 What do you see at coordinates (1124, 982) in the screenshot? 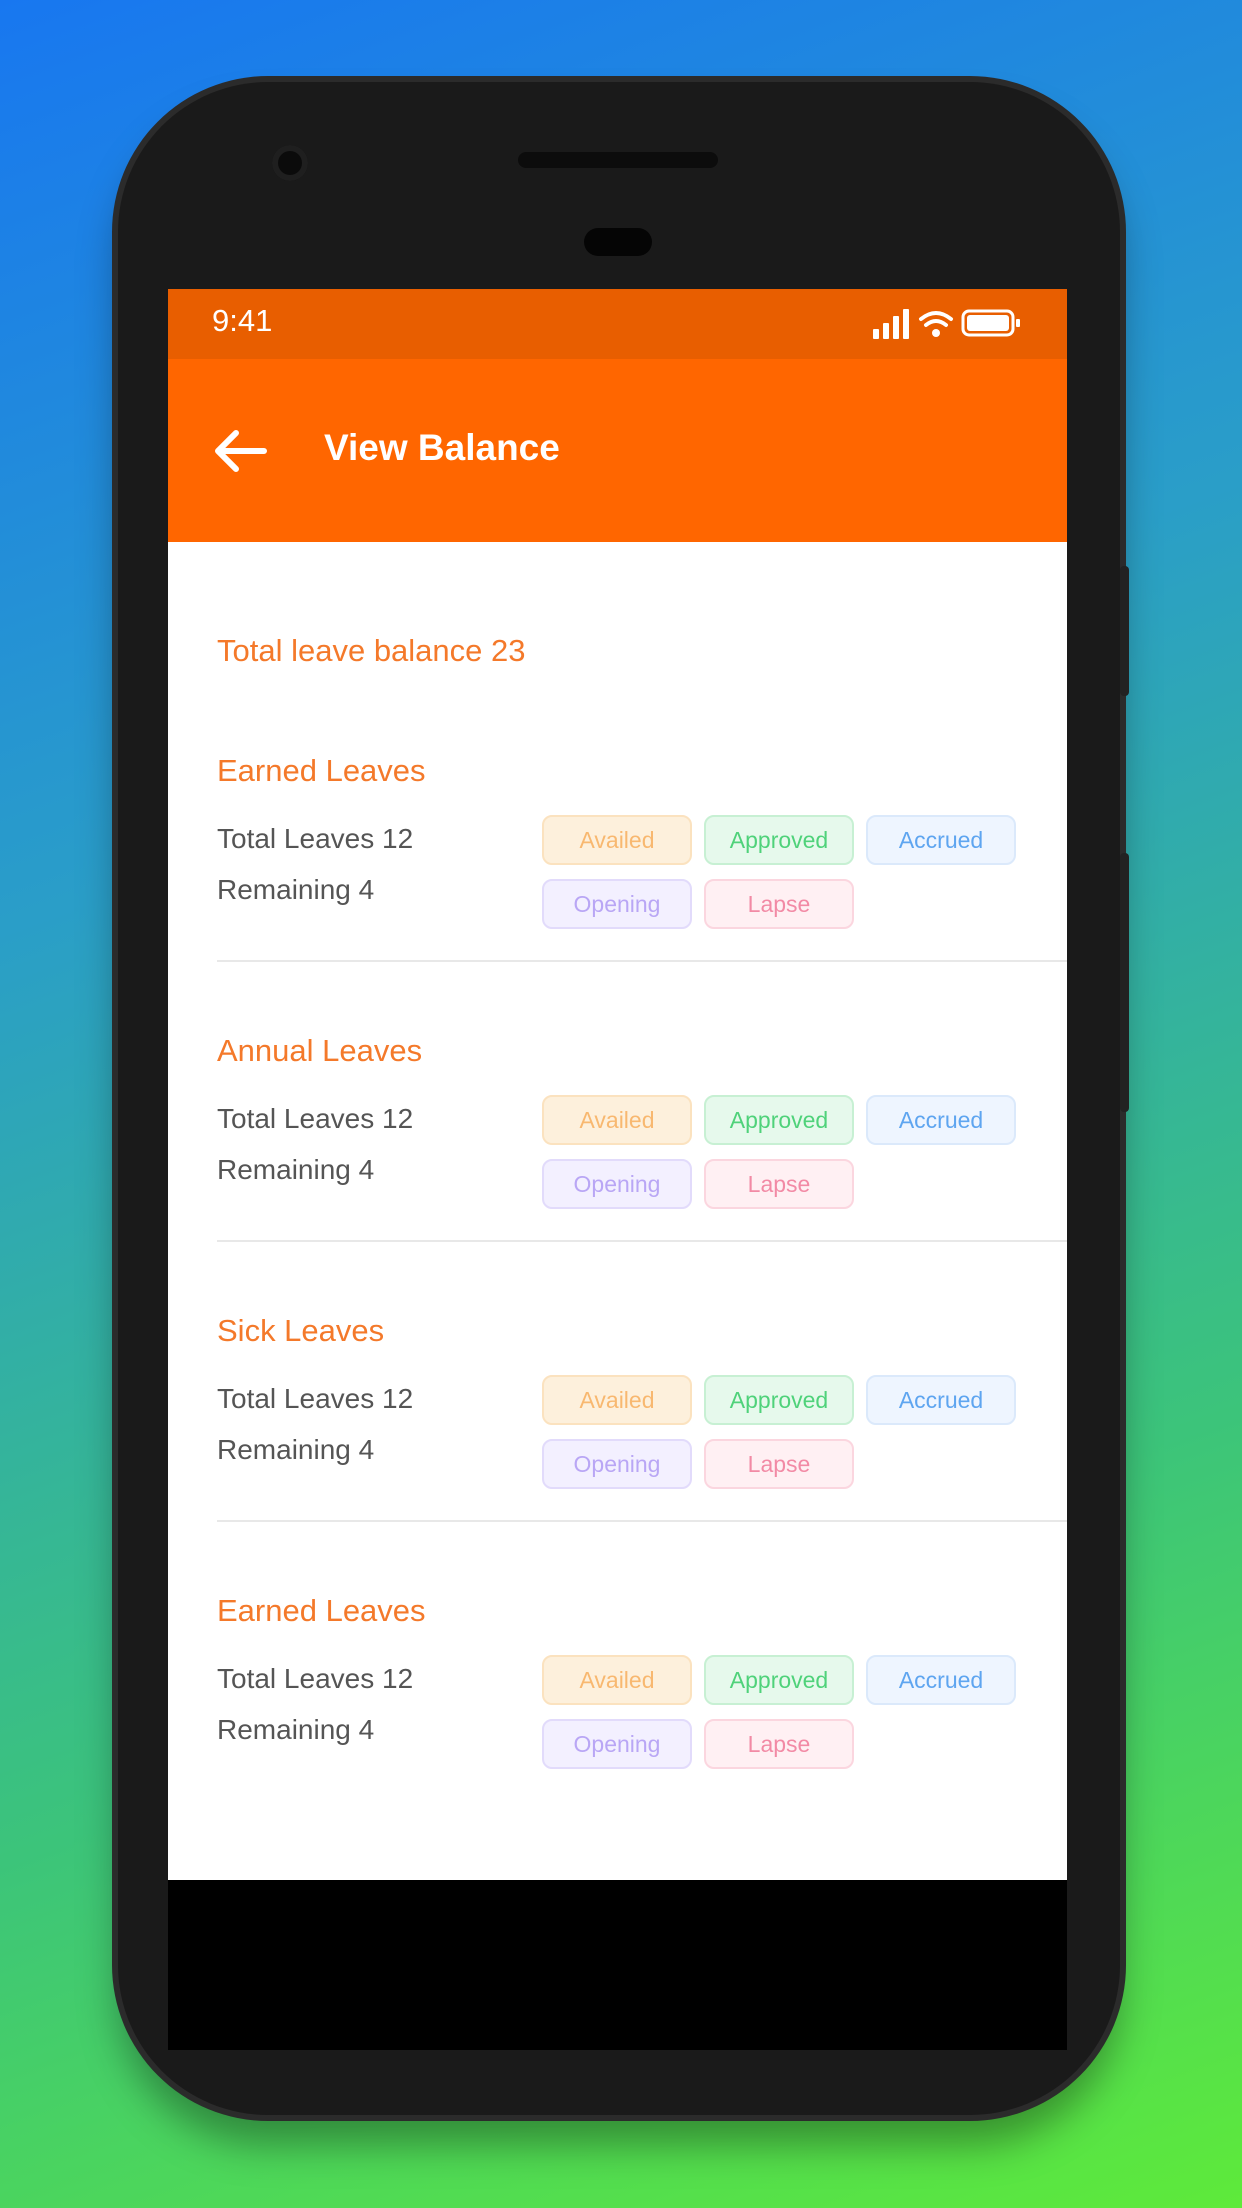
I see `power-button` at bounding box center [1124, 982].